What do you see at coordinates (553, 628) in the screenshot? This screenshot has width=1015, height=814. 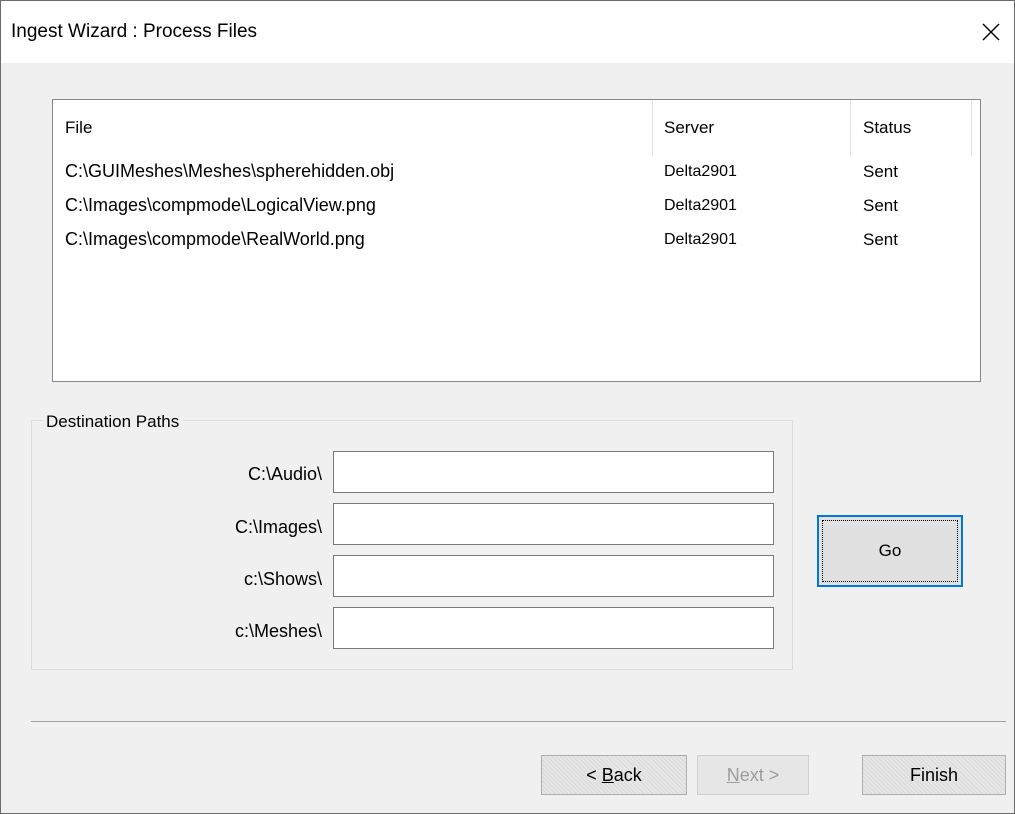 I see `meshes-path-input` at bounding box center [553, 628].